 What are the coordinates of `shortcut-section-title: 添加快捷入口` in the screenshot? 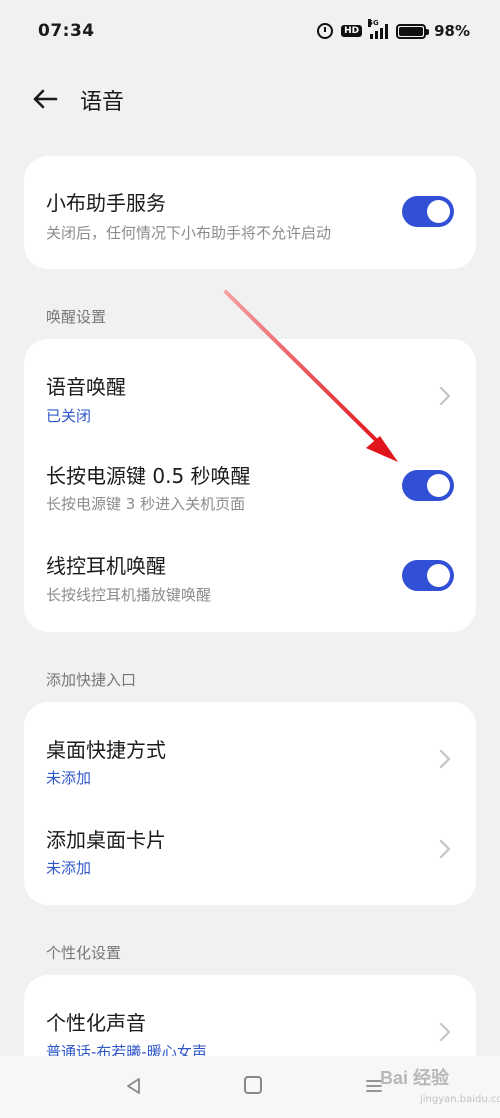 It's located at (91, 680).